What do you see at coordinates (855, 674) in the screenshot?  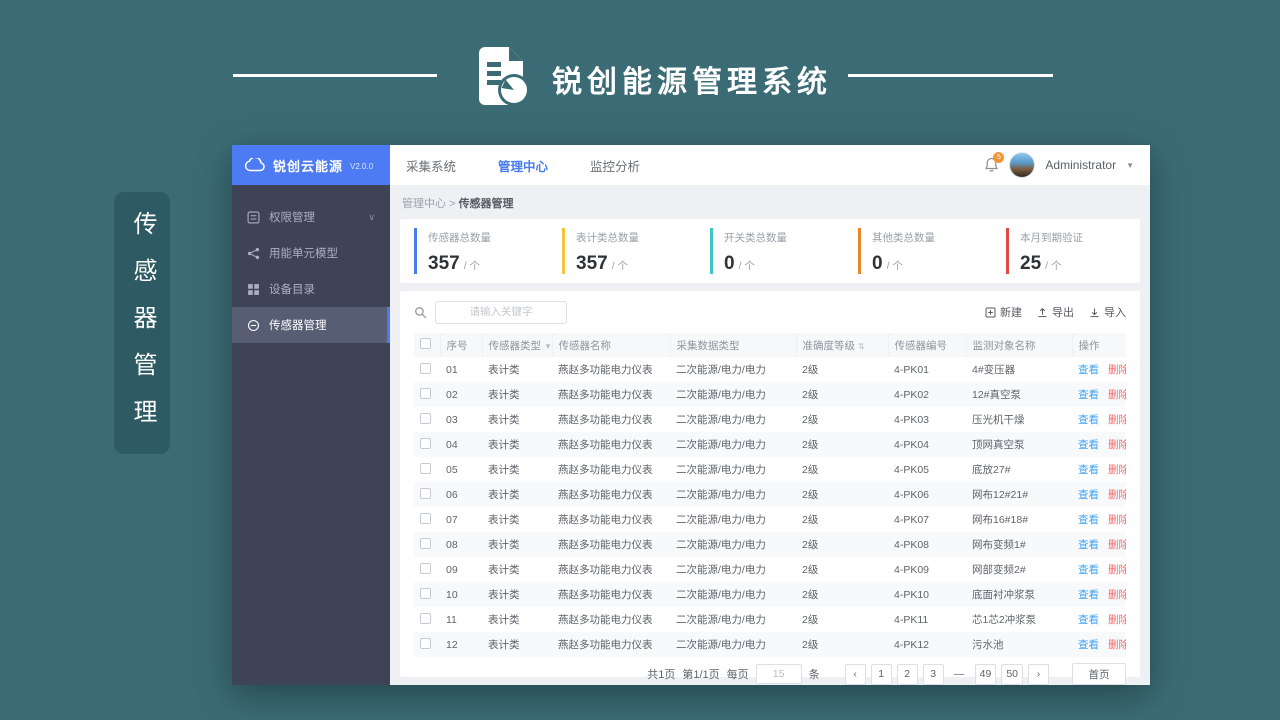 I see `prev-page-button: ‹` at bounding box center [855, 674].